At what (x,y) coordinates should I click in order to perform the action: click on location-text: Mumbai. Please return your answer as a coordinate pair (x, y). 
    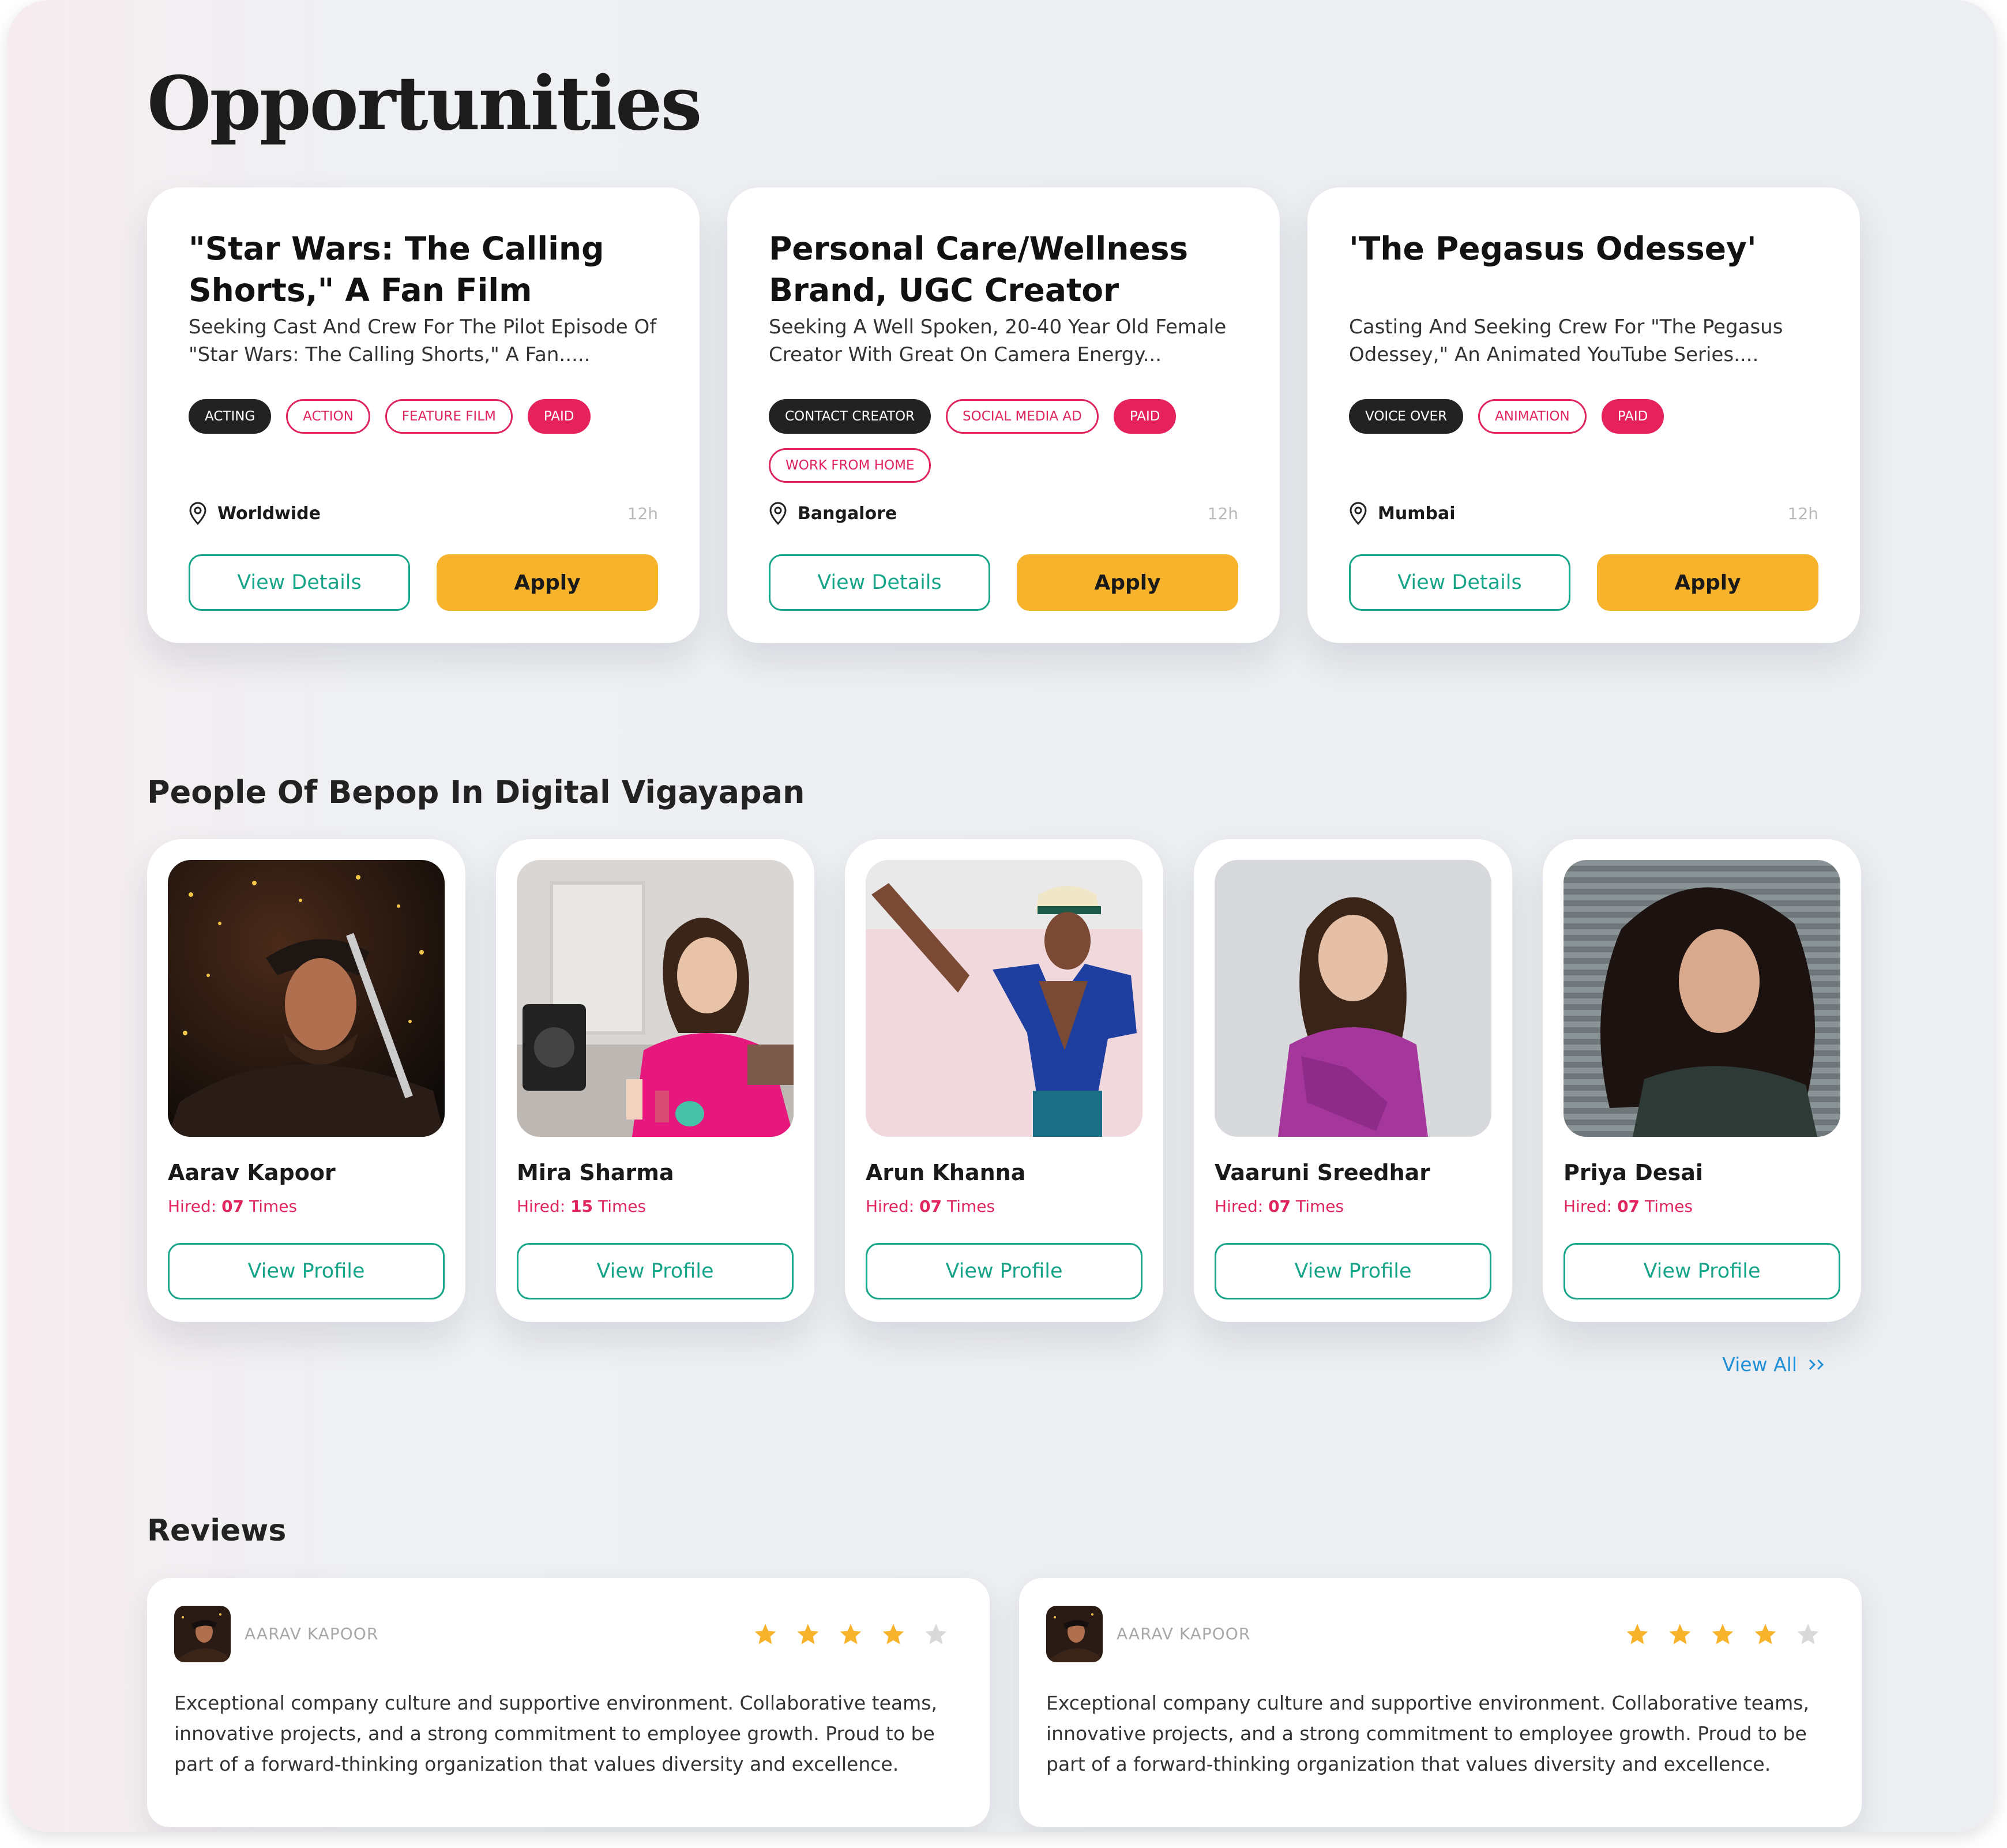
    Looking at the image, I should click on (1417, 513).